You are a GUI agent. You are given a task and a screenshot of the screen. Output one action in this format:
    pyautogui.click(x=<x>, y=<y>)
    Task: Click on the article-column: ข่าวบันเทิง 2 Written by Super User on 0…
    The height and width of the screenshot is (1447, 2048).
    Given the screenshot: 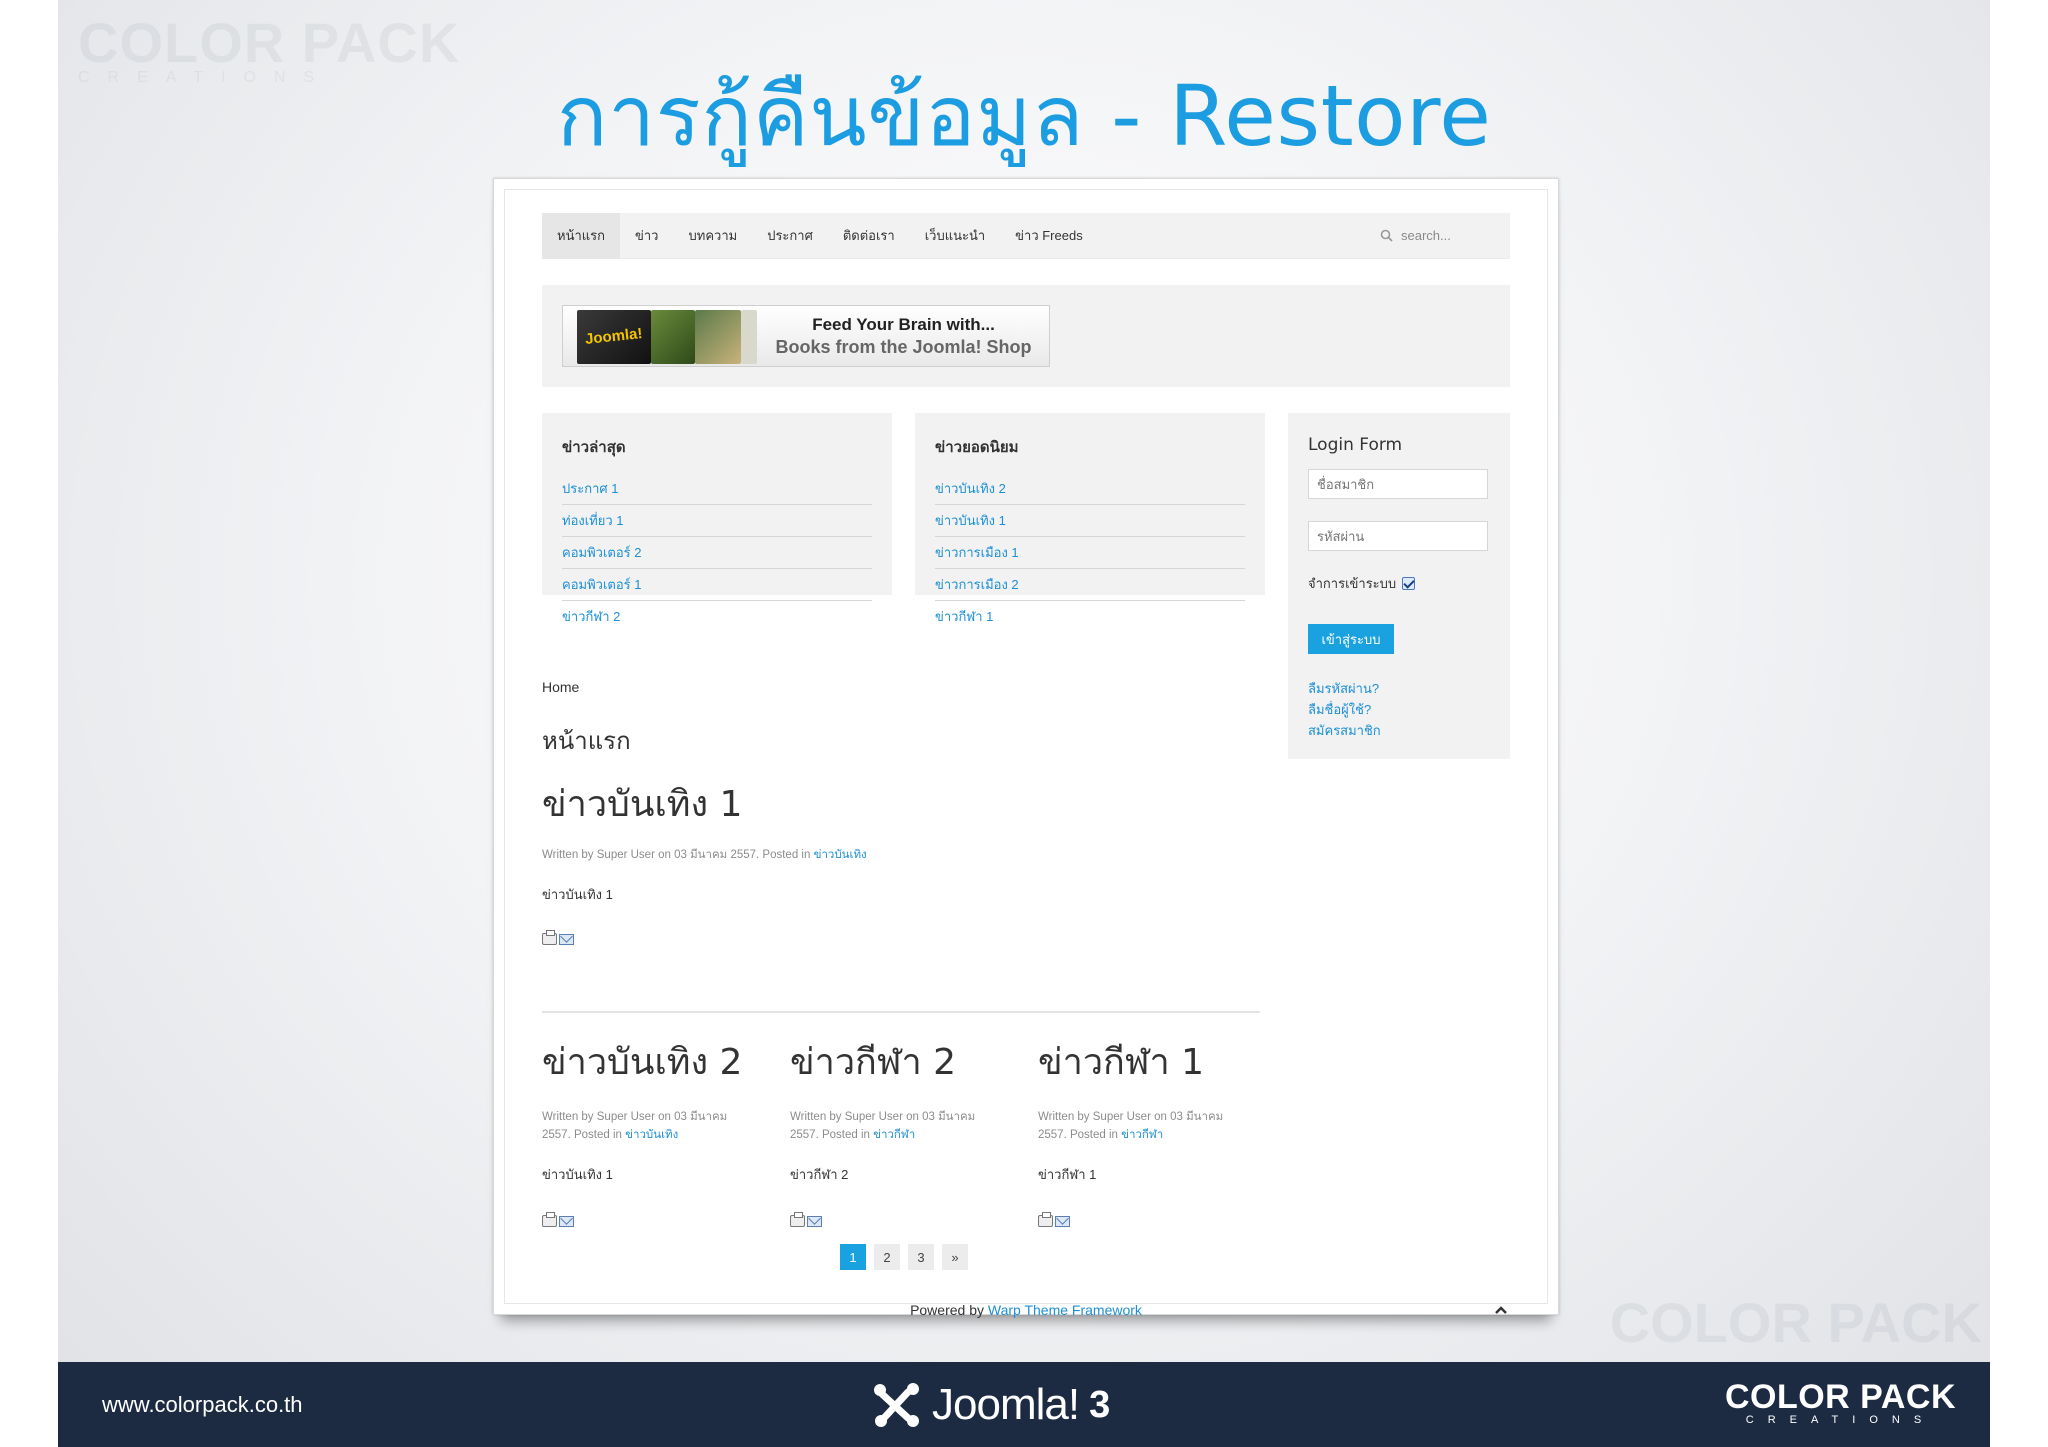 What is the action you would take?
    pyautogui.click(x=652, y=1130)
    